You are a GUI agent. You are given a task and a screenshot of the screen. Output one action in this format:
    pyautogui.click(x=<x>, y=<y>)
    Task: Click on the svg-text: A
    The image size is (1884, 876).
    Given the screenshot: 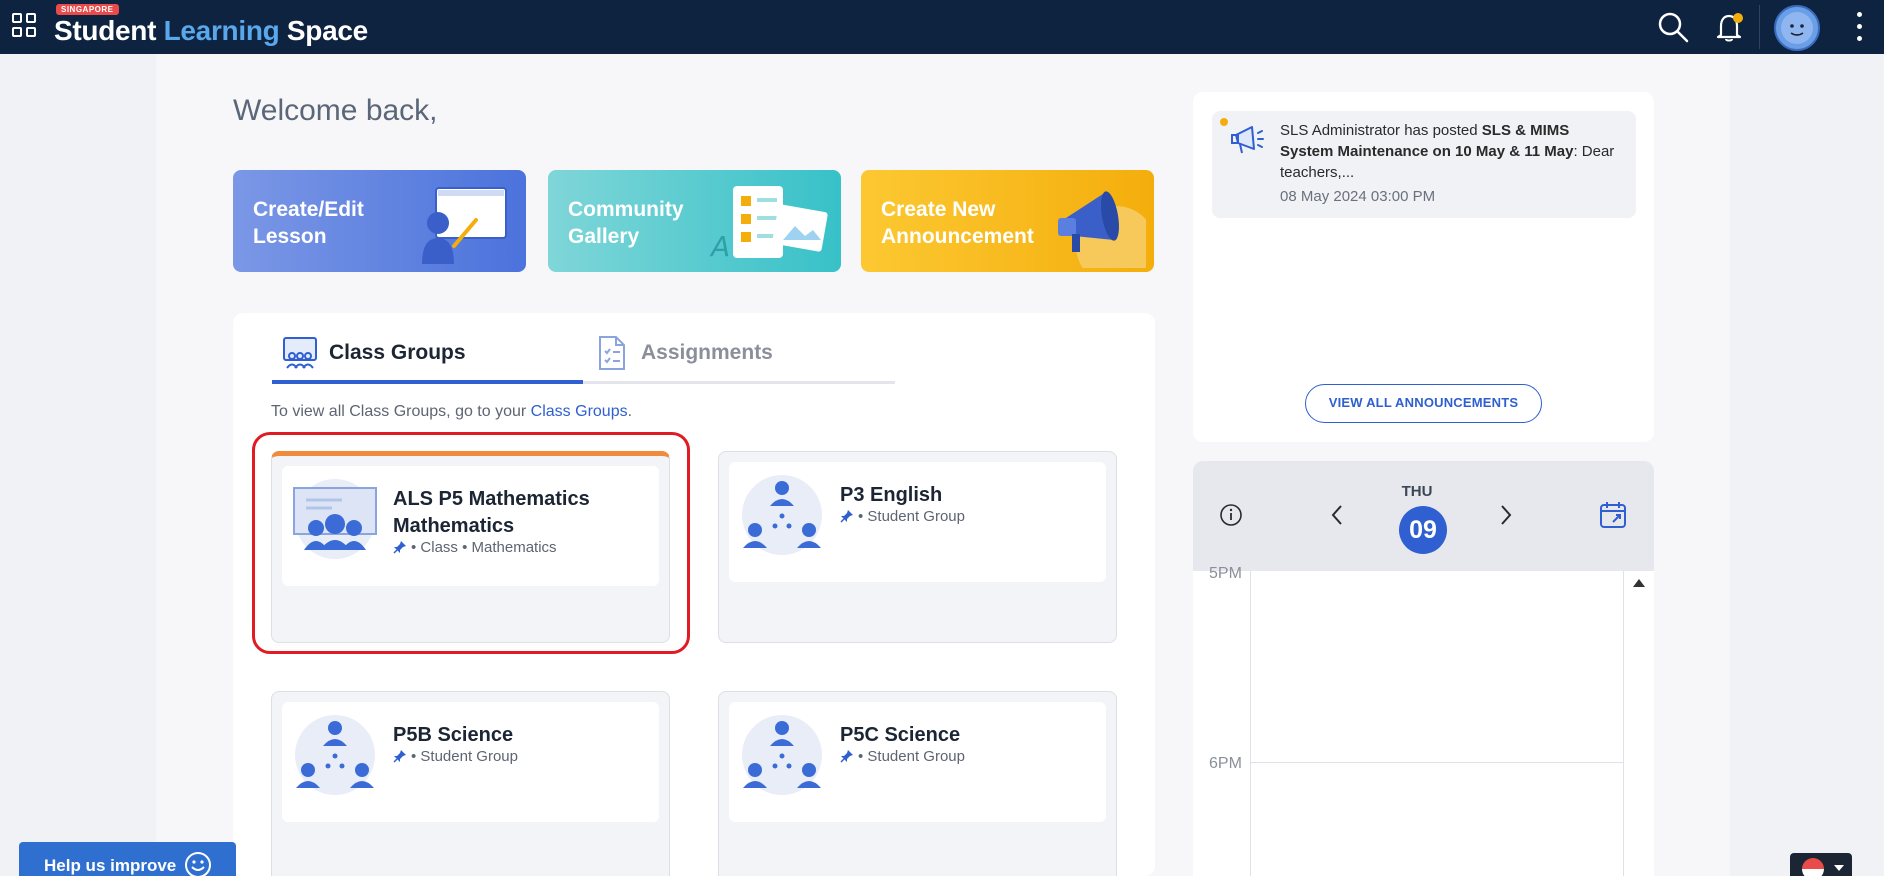 What is the action you would take?
    pyautogui.click(x=719, y=246)
    